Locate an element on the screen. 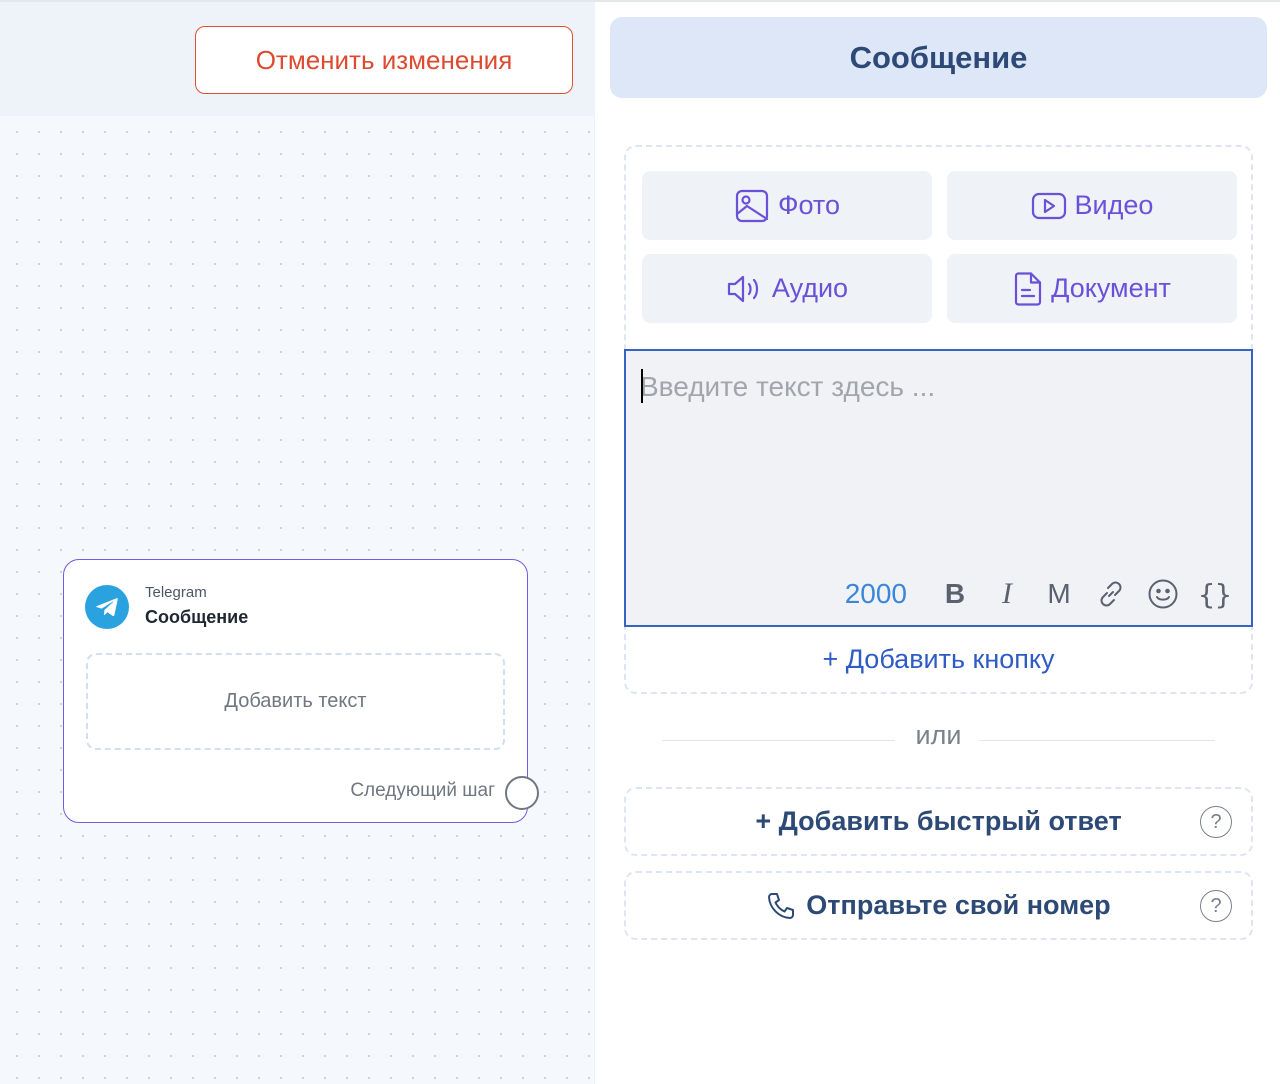 The image size is (1280, 1084). panel-title: Сообщение is located at coordinates (938, 57).